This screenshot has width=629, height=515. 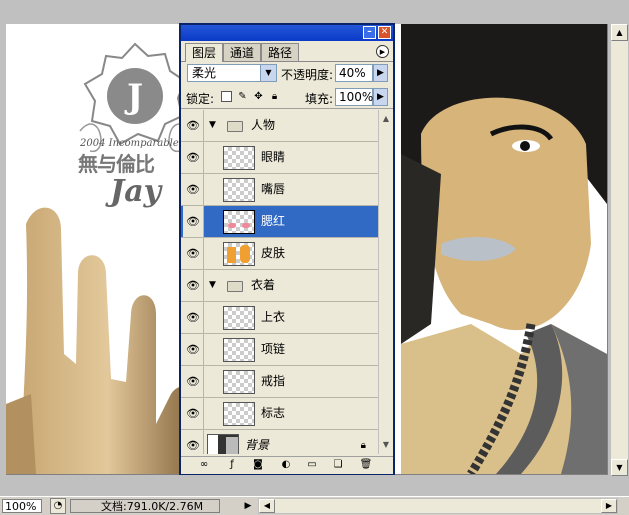 I want to click on fill-label: 填充:, so click(x=319, y=99).